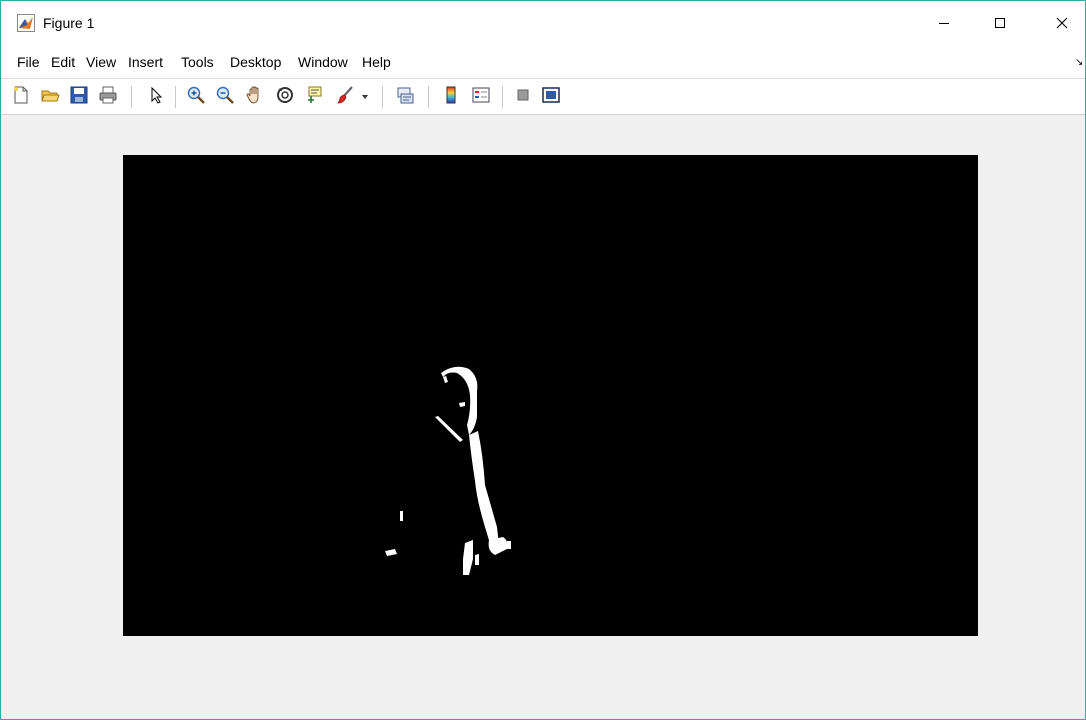  I want to click on show-plot-tools-icon, so click(551, 97).